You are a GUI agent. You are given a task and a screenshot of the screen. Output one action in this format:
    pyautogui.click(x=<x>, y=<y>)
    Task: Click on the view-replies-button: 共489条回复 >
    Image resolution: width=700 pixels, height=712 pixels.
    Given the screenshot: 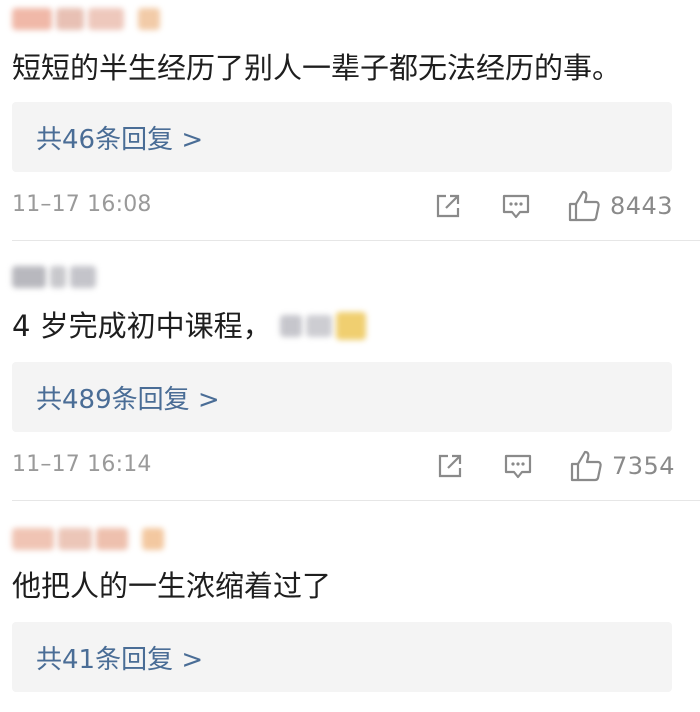 What is the action you would take?
    pyautogui.click(x=342, y=397)
    